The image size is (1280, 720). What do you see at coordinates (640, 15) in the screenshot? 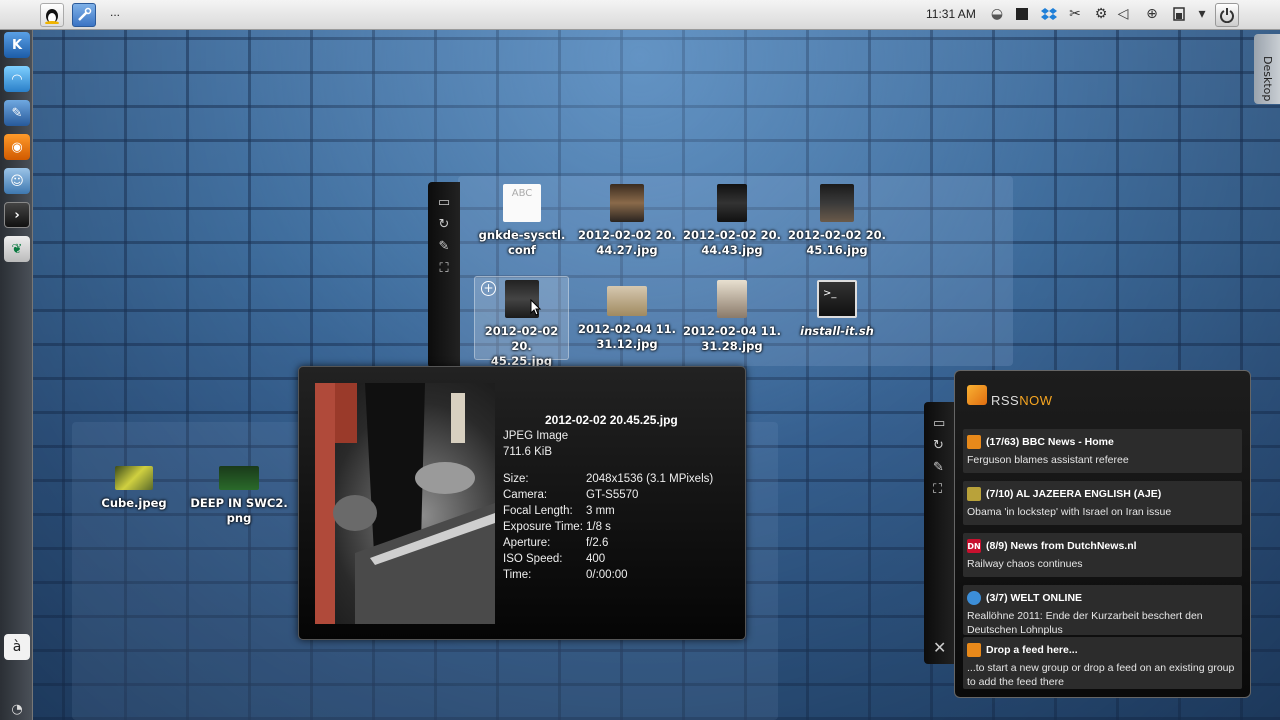
I see `top-panel: ... 11:31 AM ◒ ✂ ⚙ ◁ ⊕ ▾` at bounding box center [640, 15].